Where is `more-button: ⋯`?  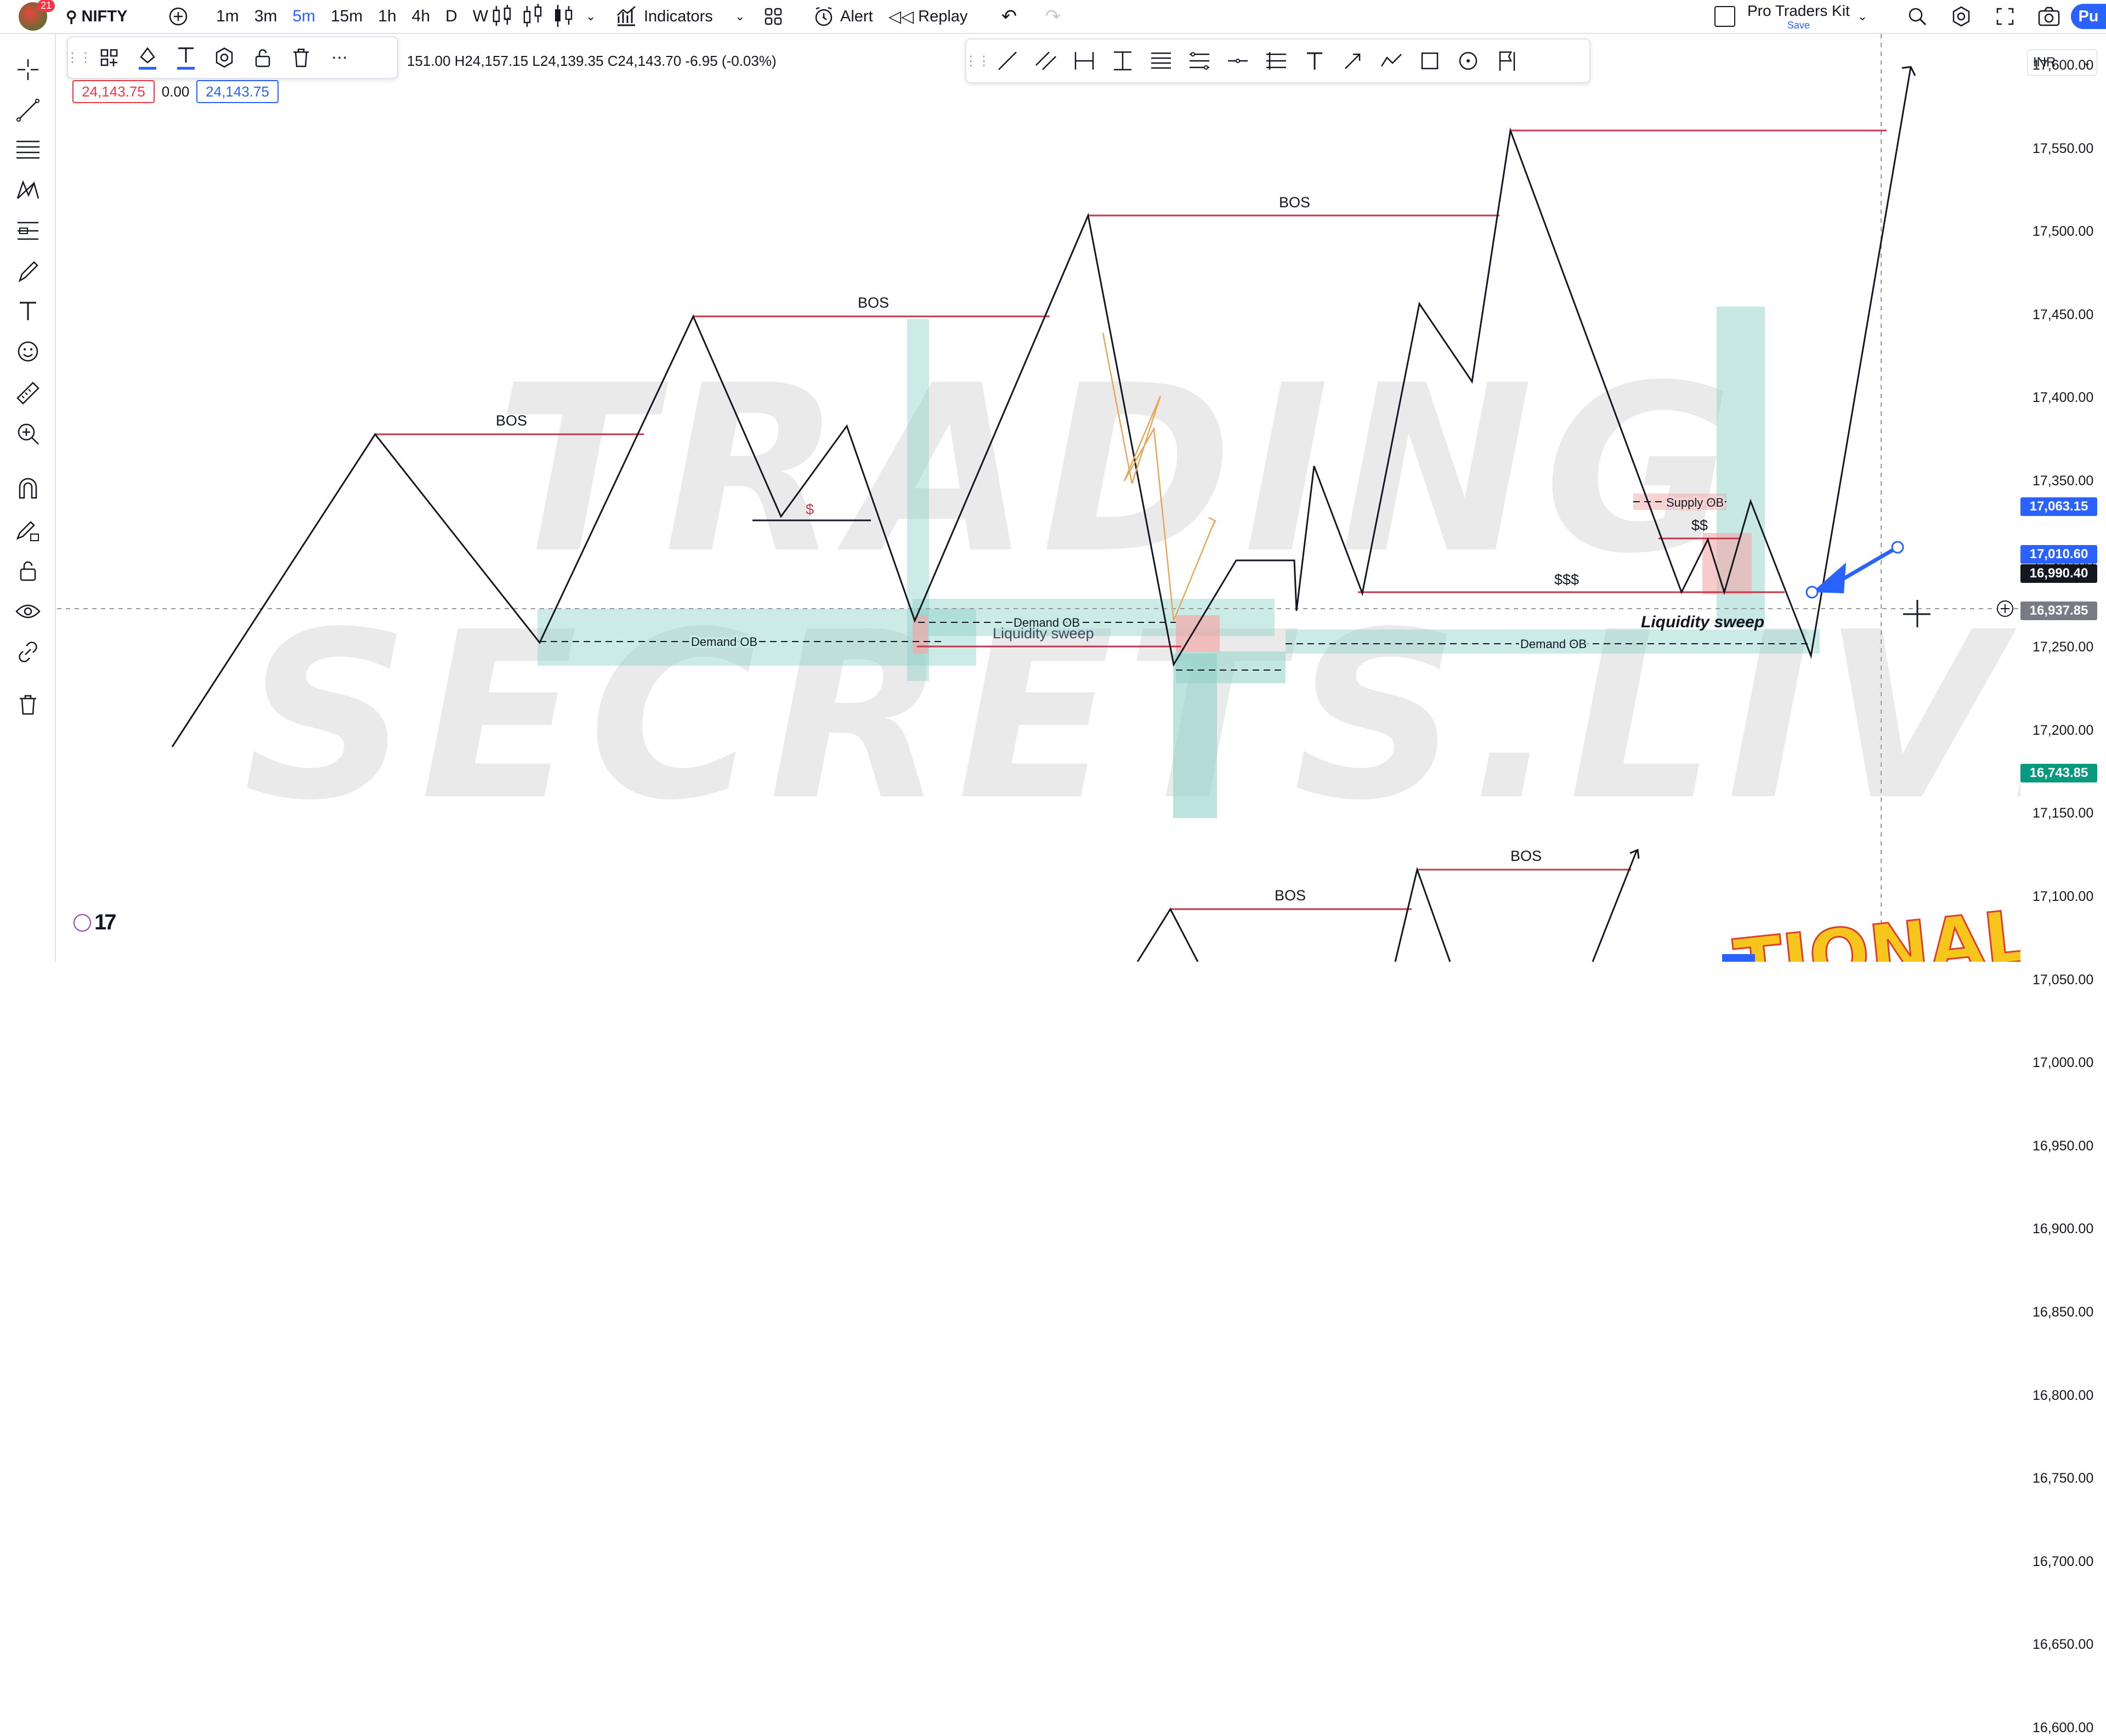
more-button: ⋯ is located at coordinates (339, 57).